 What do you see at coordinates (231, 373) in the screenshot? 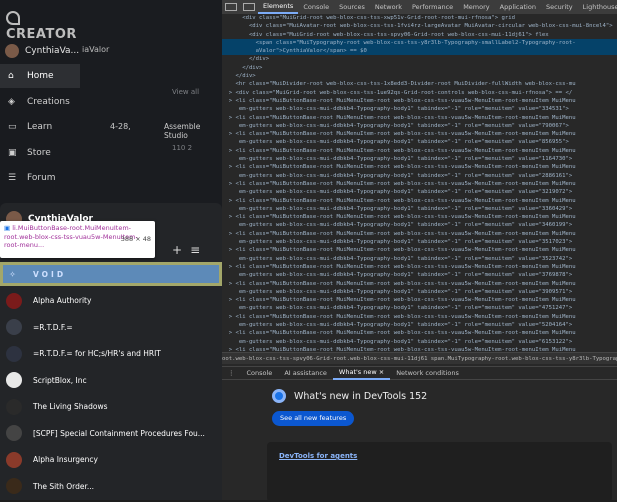
I see `drawer-menu-icon: ⋮` at bounding box center [231, 373].